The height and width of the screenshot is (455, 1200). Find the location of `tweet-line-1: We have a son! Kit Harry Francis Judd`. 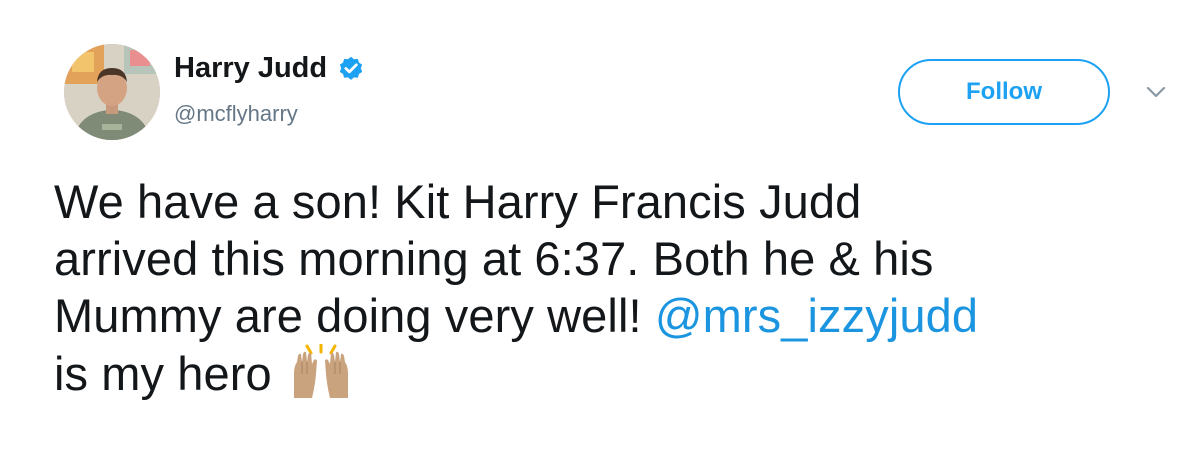

tweet-line-1: We have a son! Kit Harry Francis Judd is located at coordinates (458, 201).